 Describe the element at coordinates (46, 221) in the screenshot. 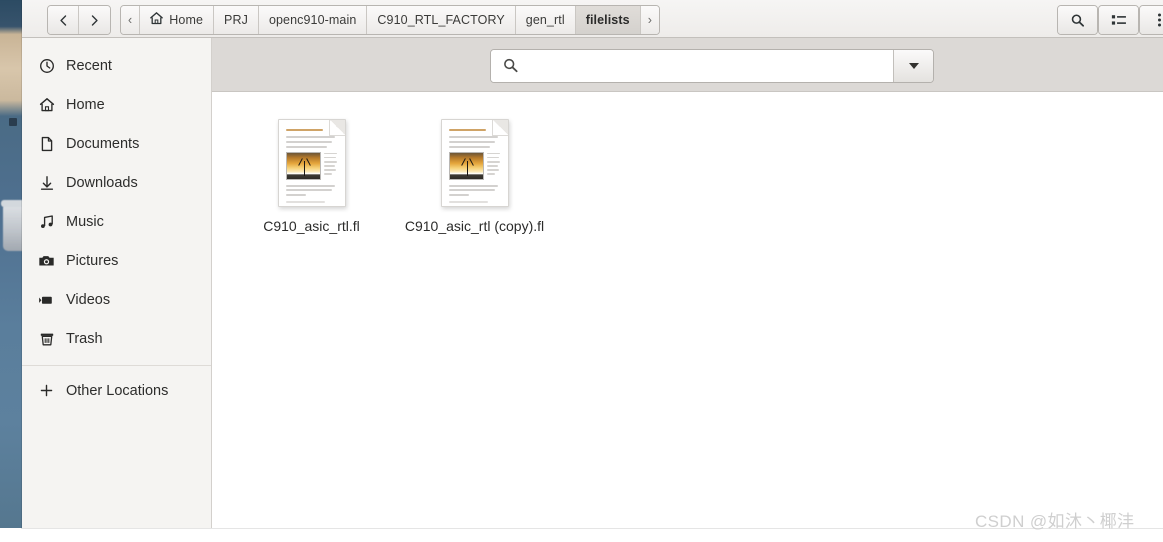

I see `music-note-icon` at that location.